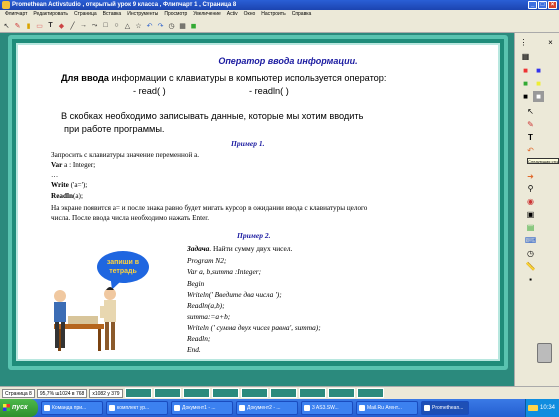  I want to click on intro-bold: Для ввода, so click(85, 78).